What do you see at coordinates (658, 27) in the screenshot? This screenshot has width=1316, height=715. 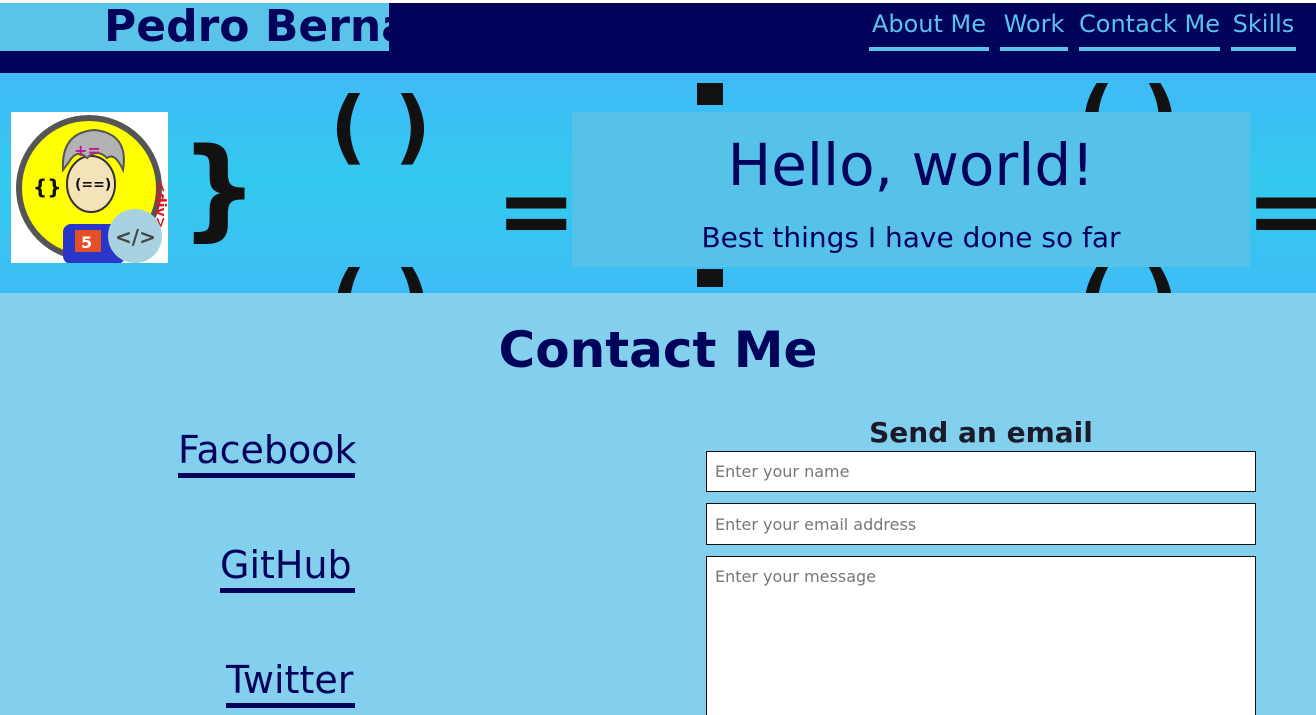 I see `main-nav: About Me Work Contack Me Skills` at bounding box center [658, 27].